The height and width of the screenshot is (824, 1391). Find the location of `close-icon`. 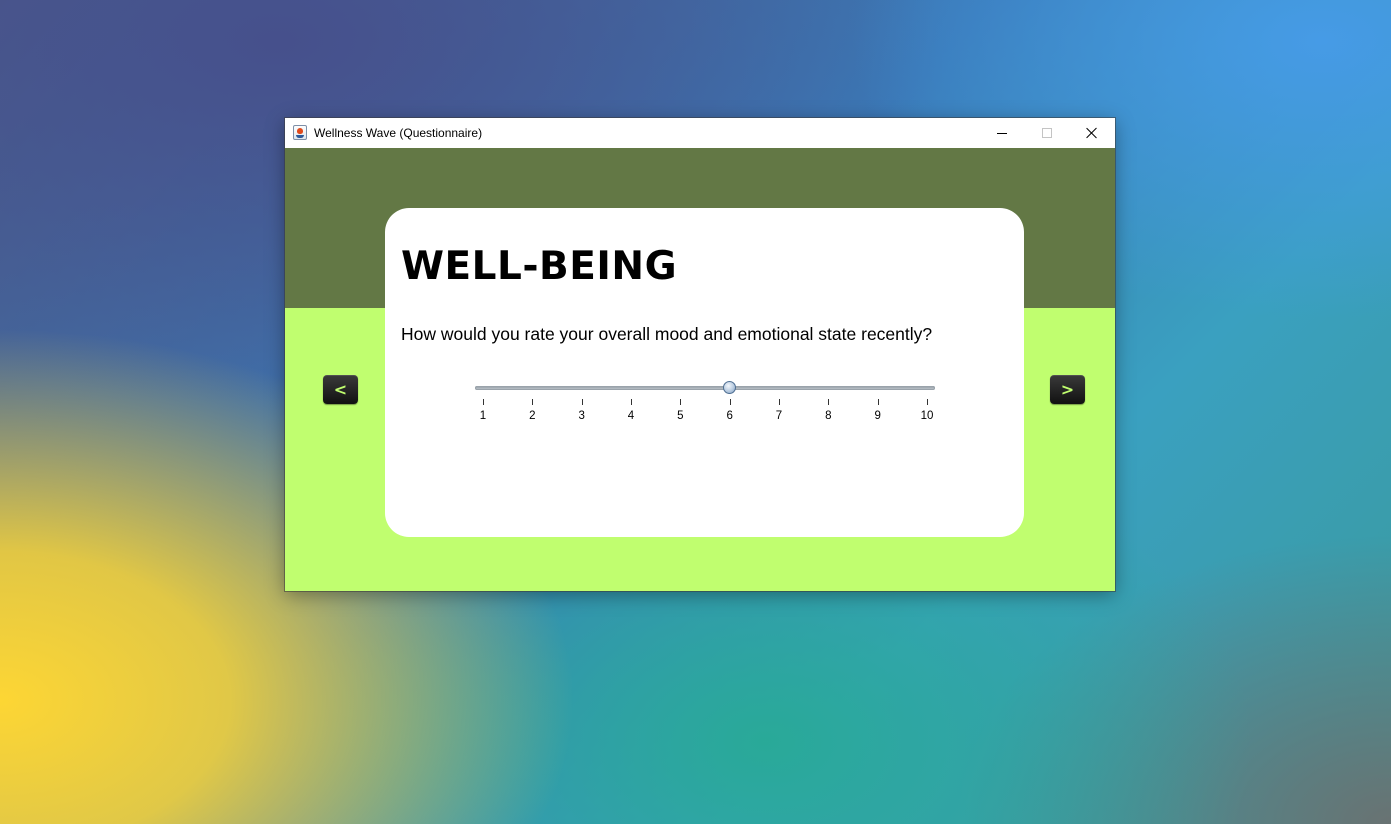

close-icon is located at coordinates (1092, 133).